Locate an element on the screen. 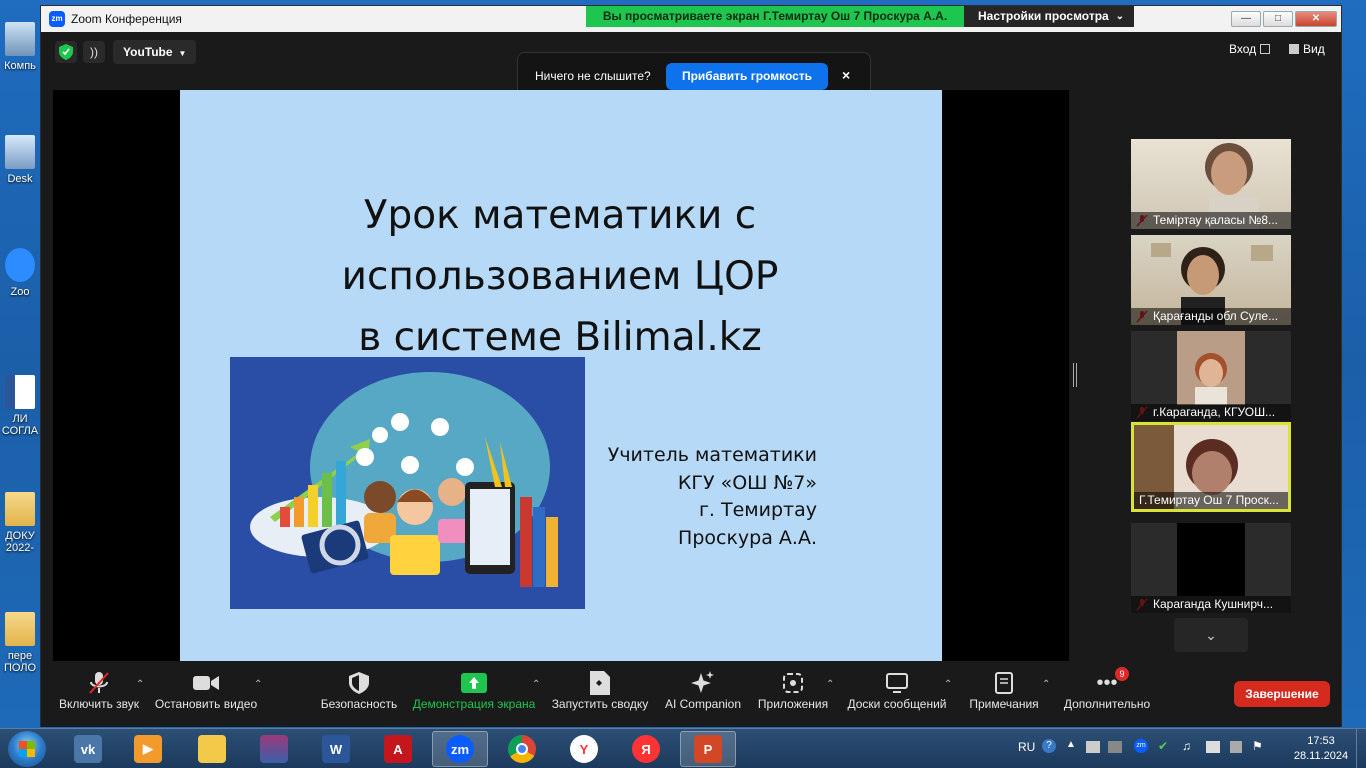 This screenshot has height=768, width=1366. desktop-icon-computer: Компь is located at coordinates (20, 47).